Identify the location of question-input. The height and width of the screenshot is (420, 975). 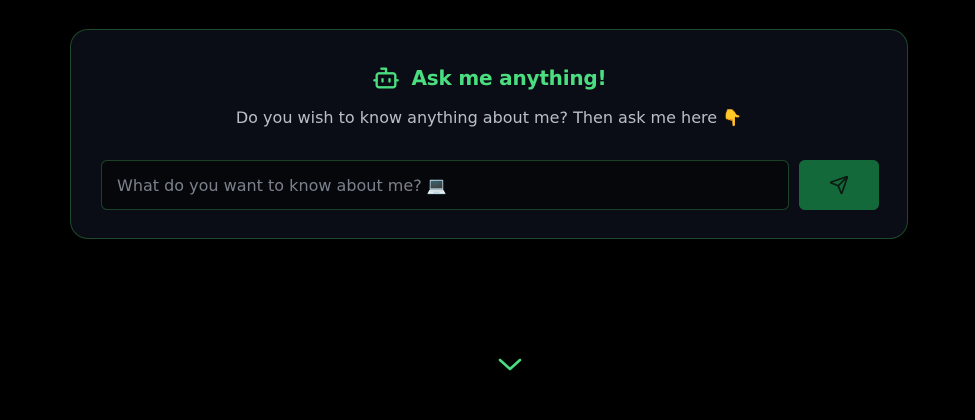
(445, 185).